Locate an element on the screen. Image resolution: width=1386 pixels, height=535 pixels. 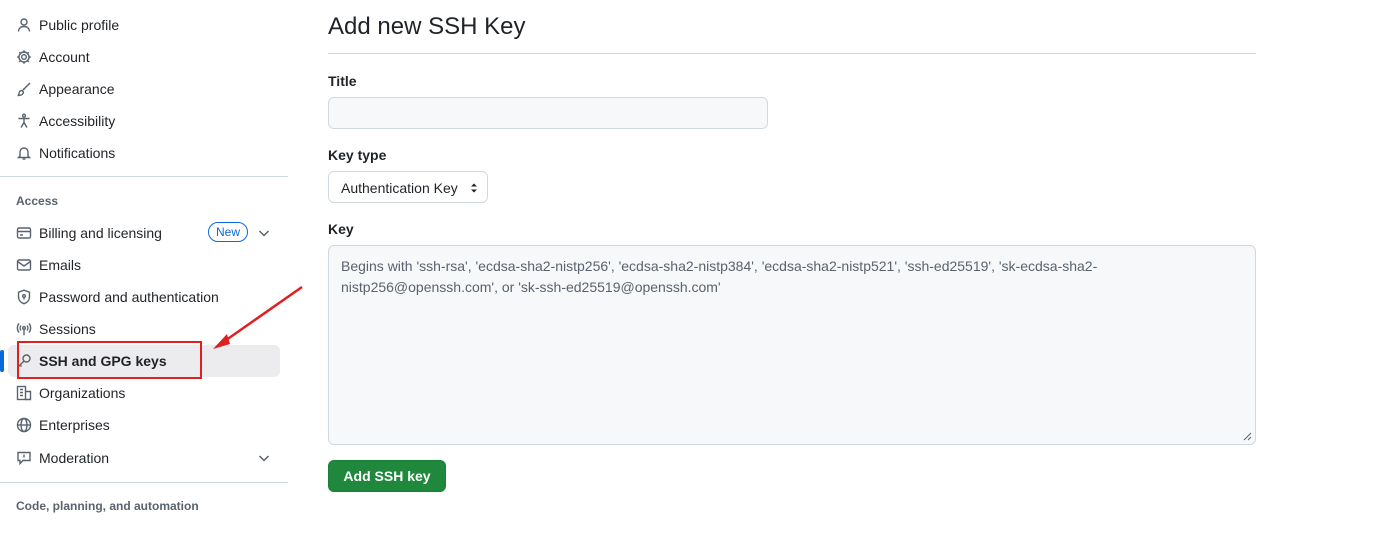
sidebar-item-label: Appearance is located at coordinates (77, 89).